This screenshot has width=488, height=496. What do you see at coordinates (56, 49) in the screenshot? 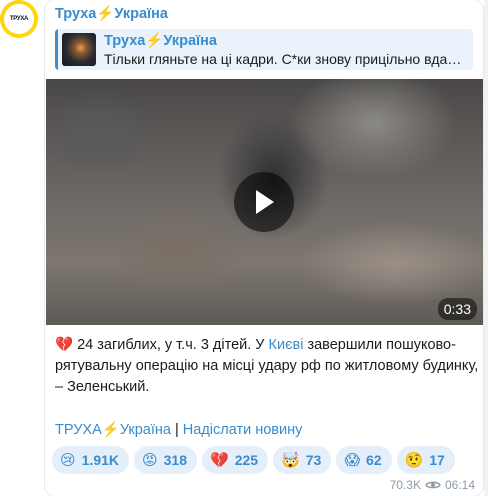
I see `reply-accent-bar` at bounding box center [56, 49].